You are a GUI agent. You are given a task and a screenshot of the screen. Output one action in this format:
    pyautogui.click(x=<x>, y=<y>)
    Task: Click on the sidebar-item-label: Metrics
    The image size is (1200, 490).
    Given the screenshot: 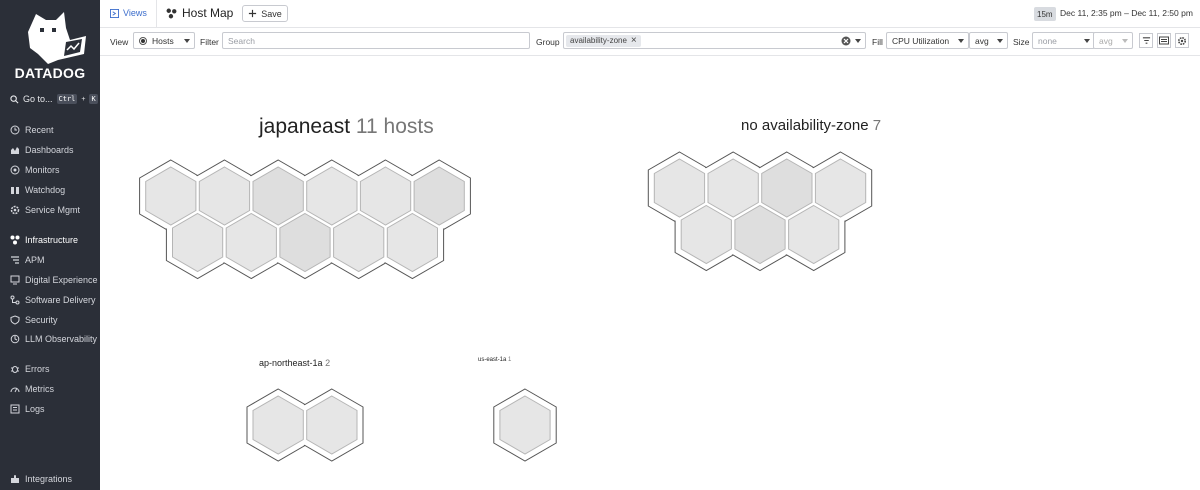 What is the action you would take?
    pyautogui.click(x=39, y=389)
    